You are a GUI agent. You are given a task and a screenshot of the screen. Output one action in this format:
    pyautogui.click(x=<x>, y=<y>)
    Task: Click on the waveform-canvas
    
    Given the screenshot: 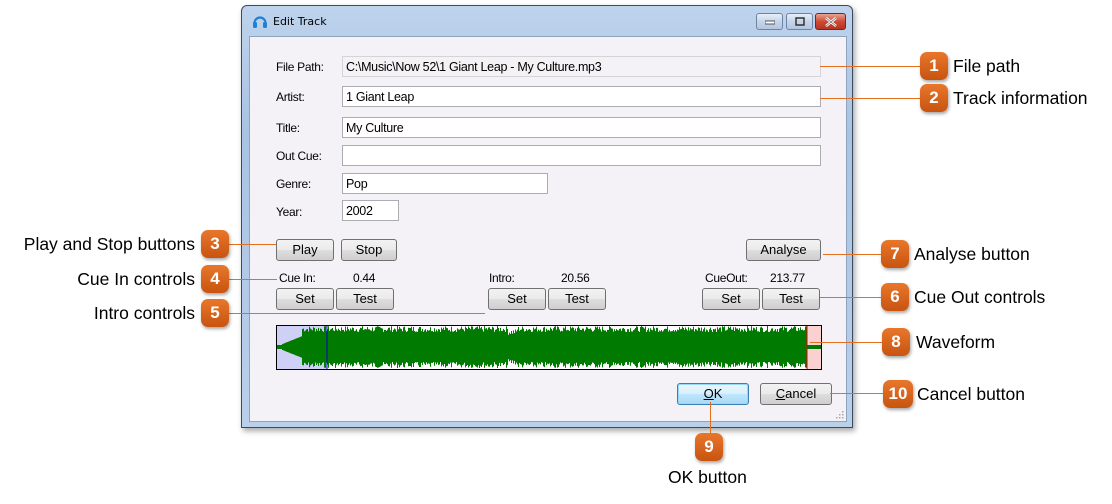 What is the action you would take?
    pyautogui.click(x=549, y=347)
    